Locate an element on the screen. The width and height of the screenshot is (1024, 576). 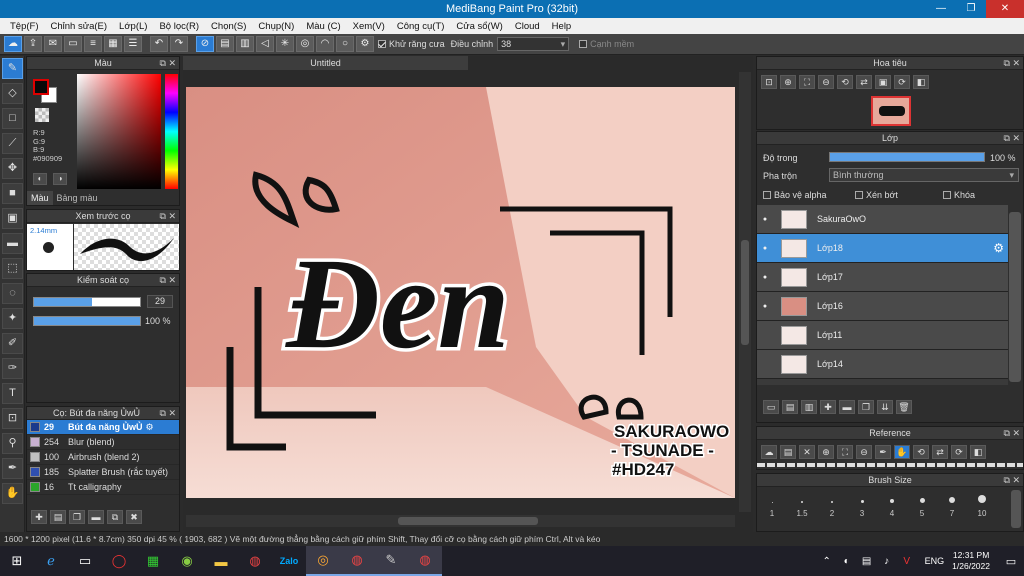
snap-off-icon: ⊘ is located at coordinates (205, 44).